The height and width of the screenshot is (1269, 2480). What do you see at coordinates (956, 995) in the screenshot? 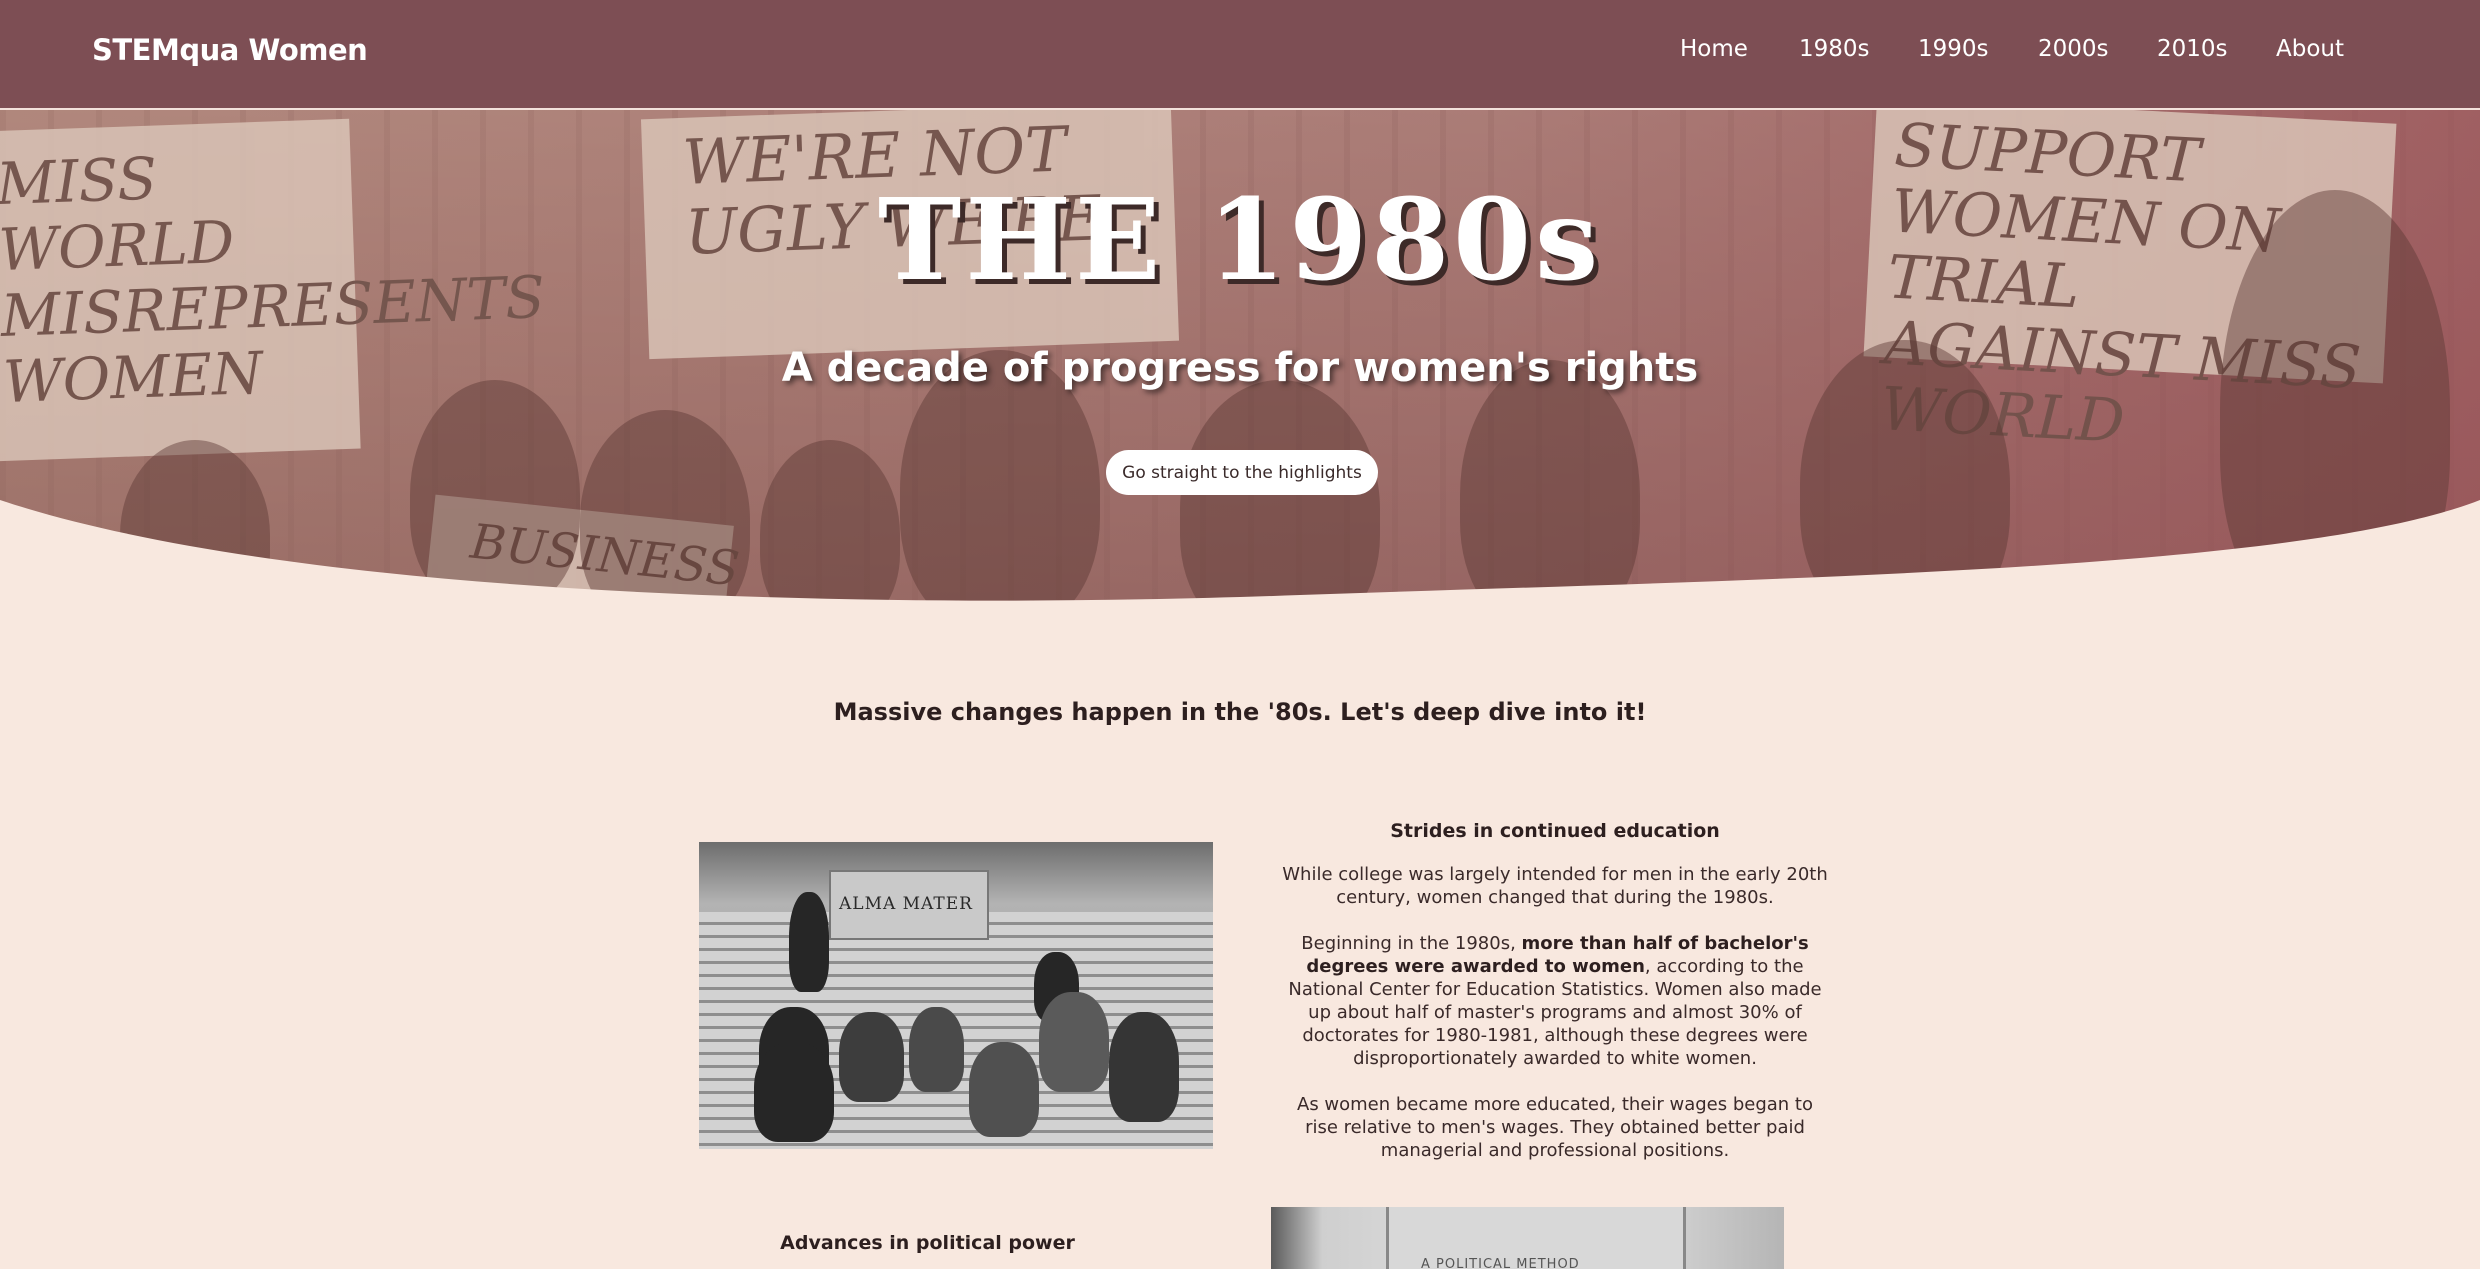
I see `alma-mater-photo: ALMA MATER` at bounding box center [956, 995].